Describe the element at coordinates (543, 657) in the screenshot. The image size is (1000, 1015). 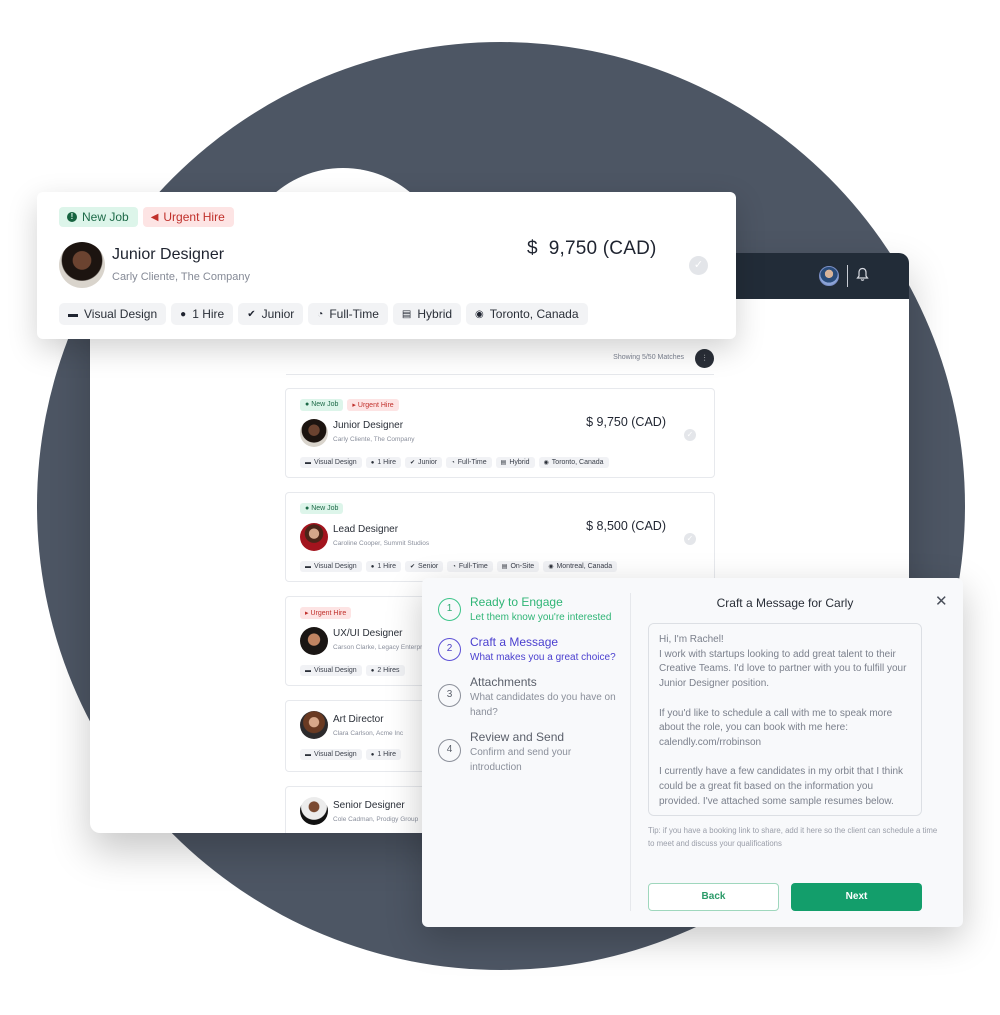
I see `step-description: What makes you a great choice?` at that location.